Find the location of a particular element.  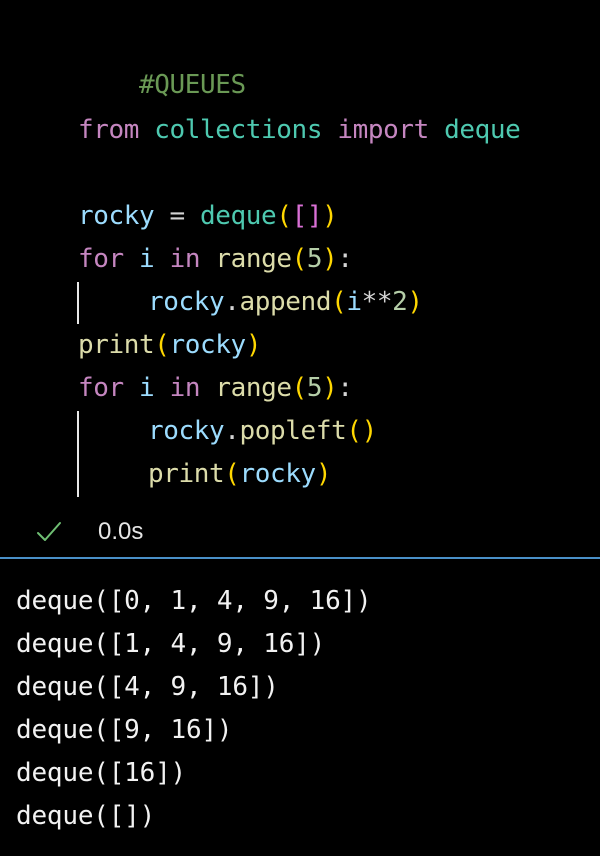

bracket-token: ] is located at coordinates (314, 216).